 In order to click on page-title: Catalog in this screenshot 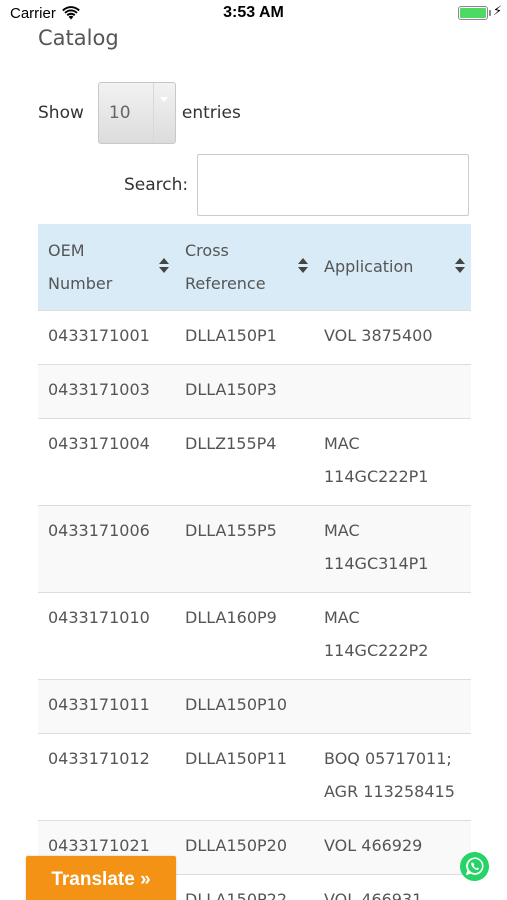, I will do `click(78, 38)`.